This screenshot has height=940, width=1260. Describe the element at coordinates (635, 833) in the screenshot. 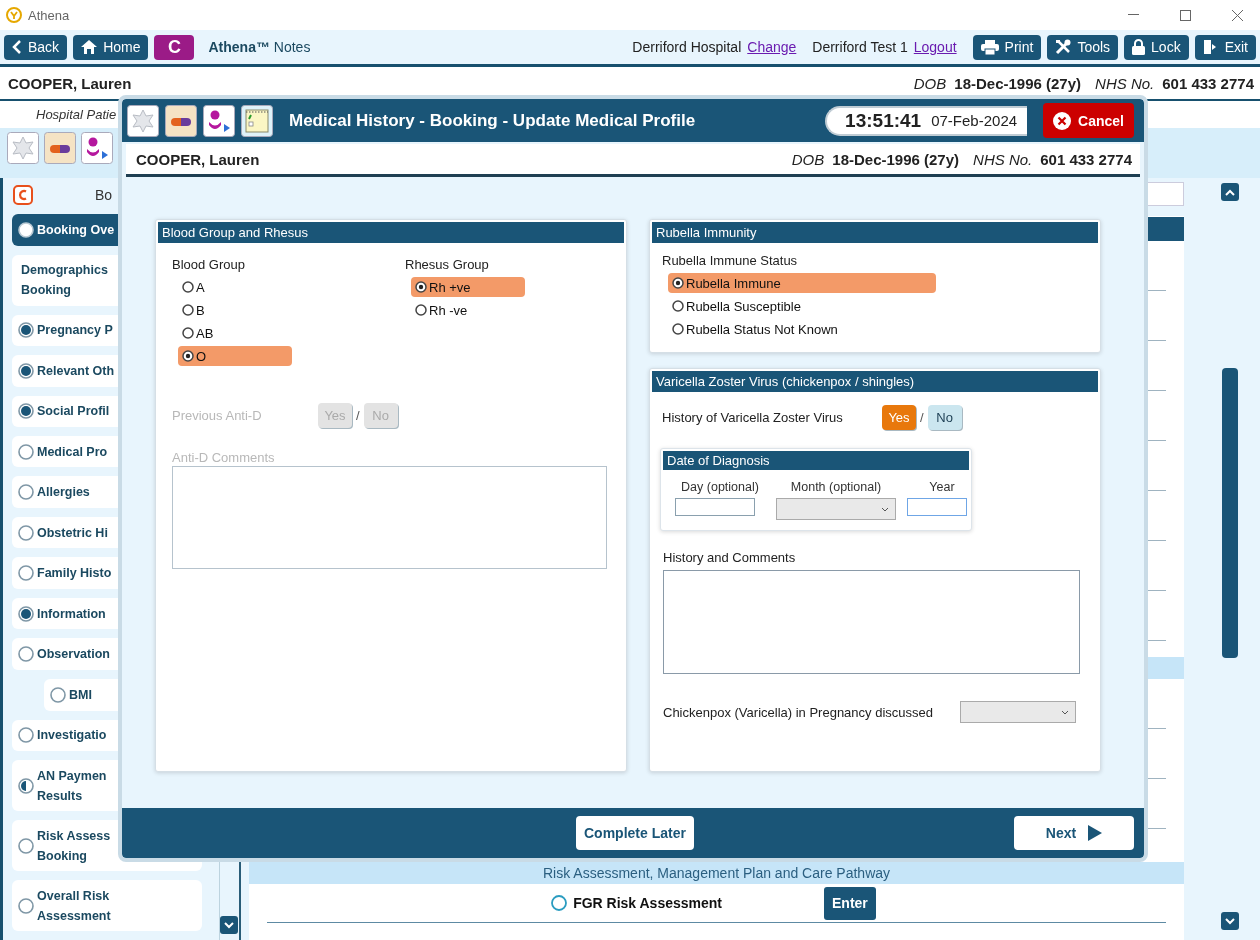

I see `complete-later-button: Complete Later` at that location.